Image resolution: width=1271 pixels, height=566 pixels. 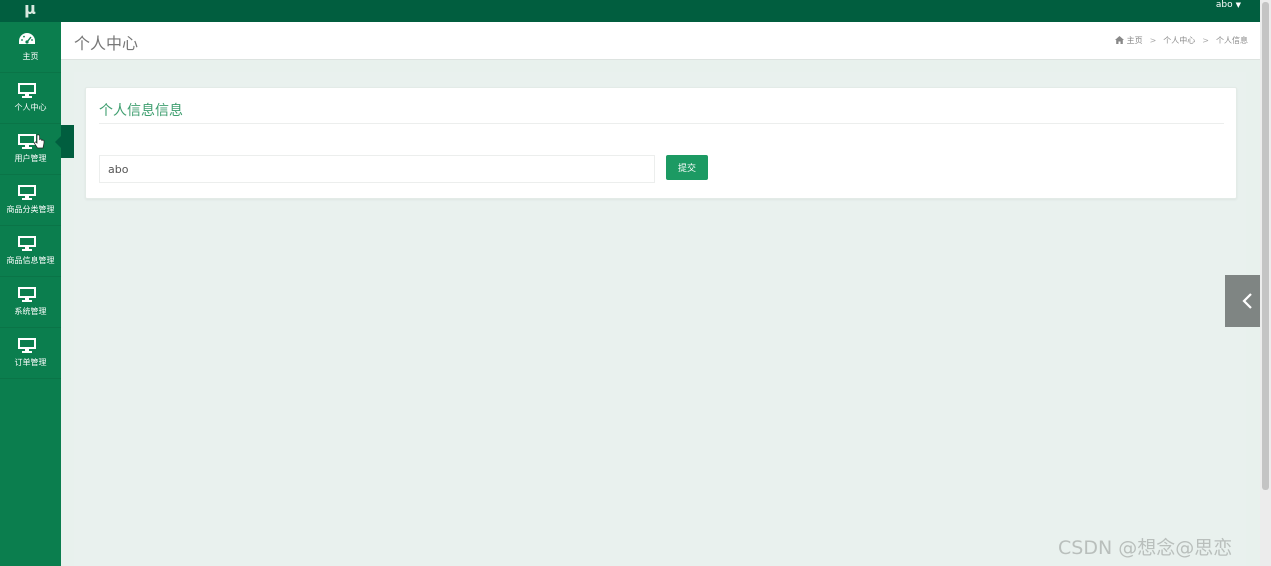 I want to click on vertical-scrollbar, so click(x=1265, y=283).